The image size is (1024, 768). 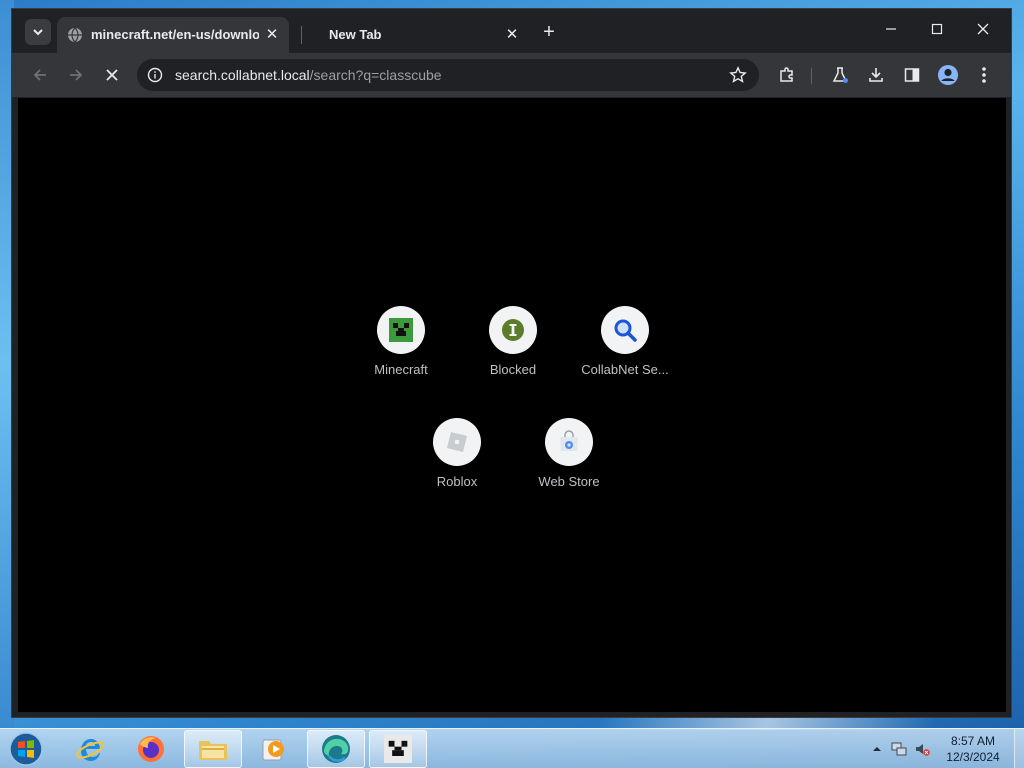 What do you see at coordinates (457, 481) in the screenshot?
I see `shortcut-label: Roblox` at bounding box center [457, 481].